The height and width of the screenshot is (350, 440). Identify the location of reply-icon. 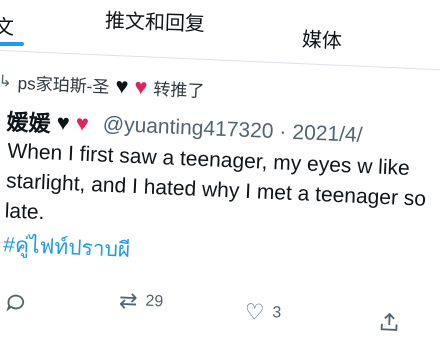
(15, 303).